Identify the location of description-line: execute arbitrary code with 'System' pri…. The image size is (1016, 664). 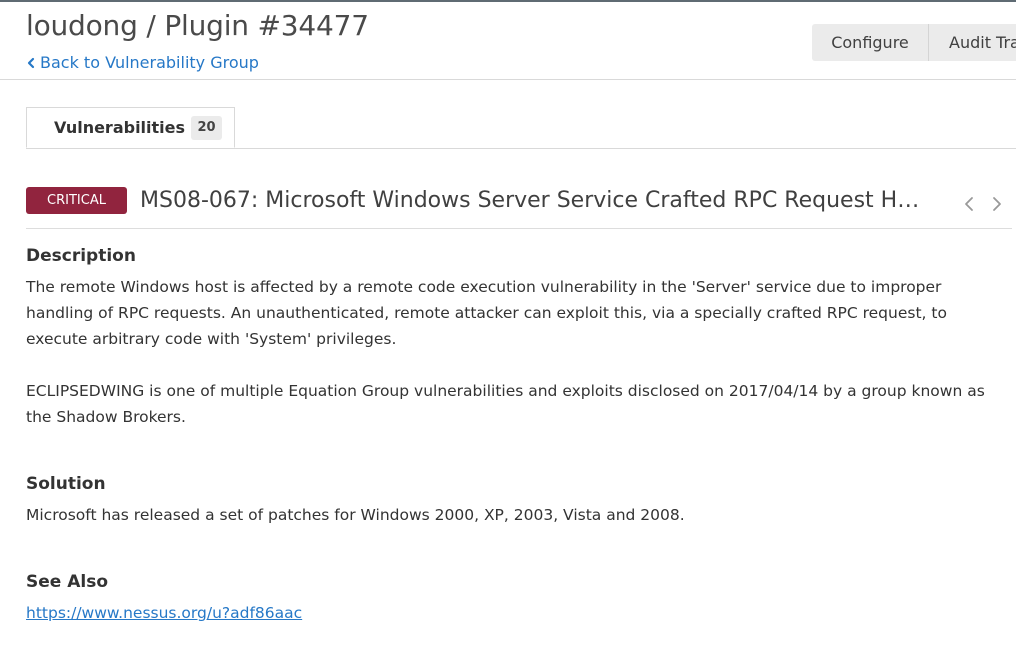
(211, 339).